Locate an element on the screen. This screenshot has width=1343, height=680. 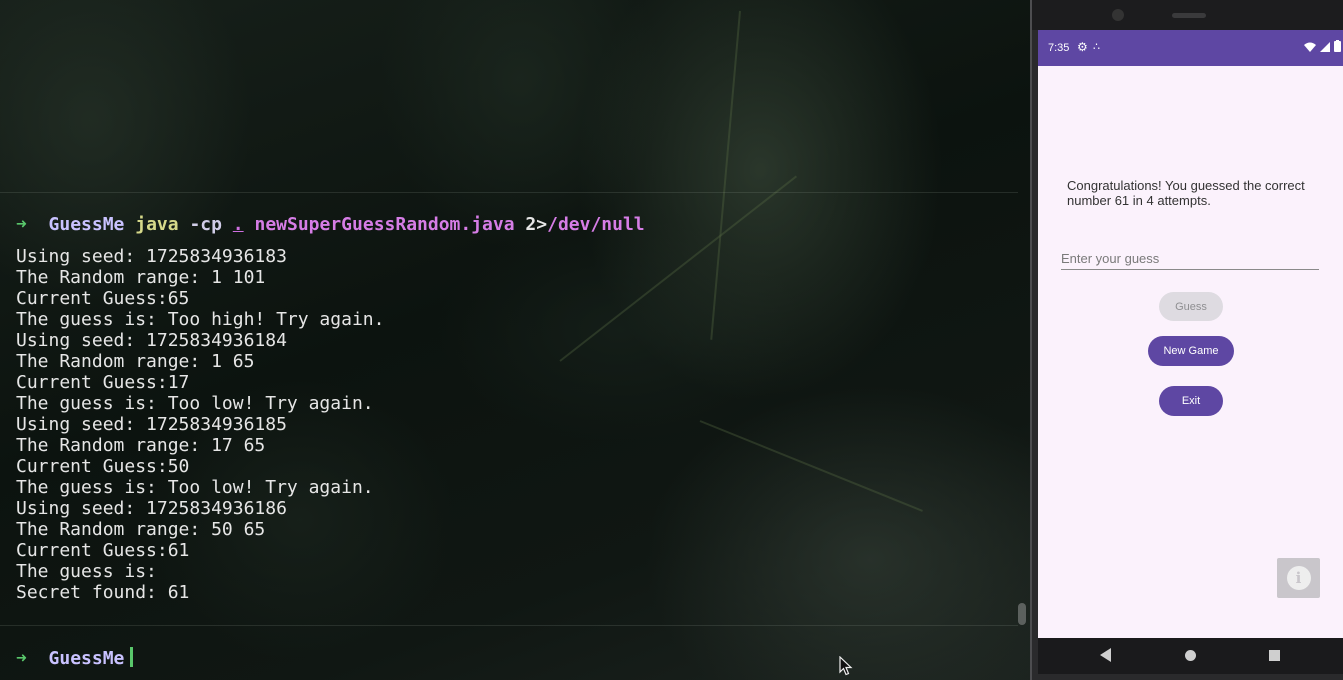
status-right-icons is located at coordinates (1322, 47).